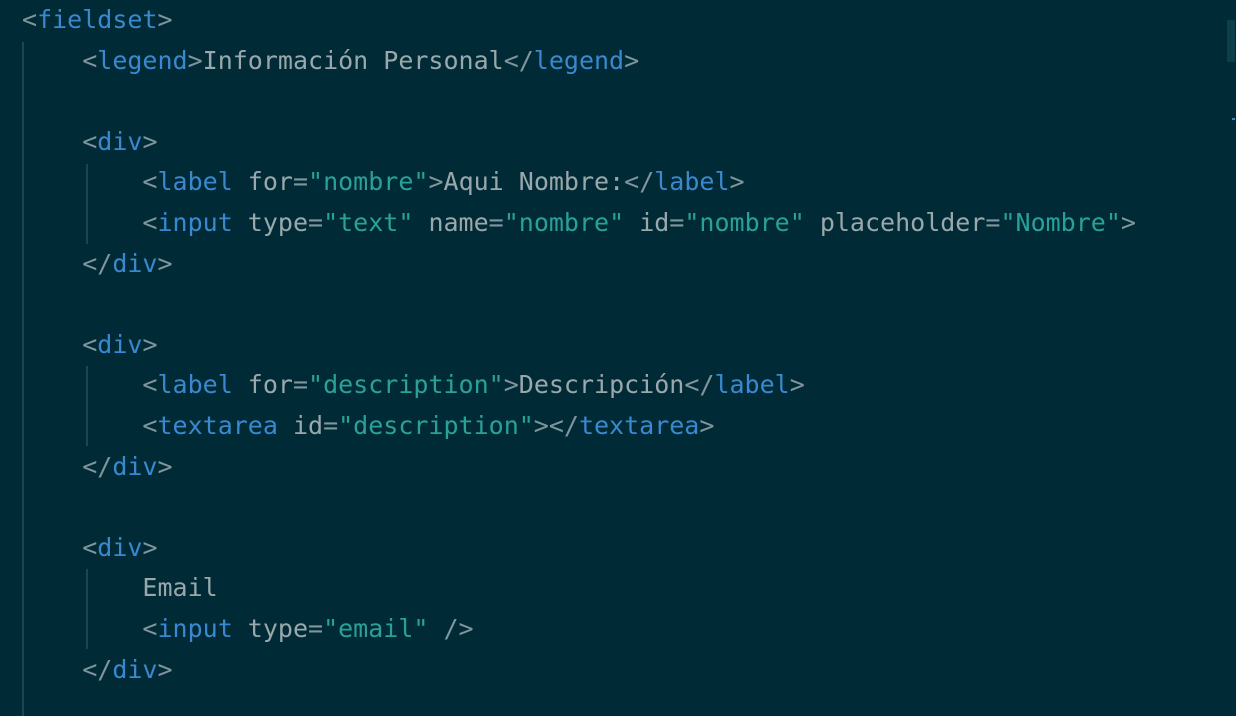 Image resolution: width=1236 pixels, height=716 pixels. What do you see at coordinates (217, 425) in the screenshot?
I see `code-token: textarea` at bounding box center [217, 425].